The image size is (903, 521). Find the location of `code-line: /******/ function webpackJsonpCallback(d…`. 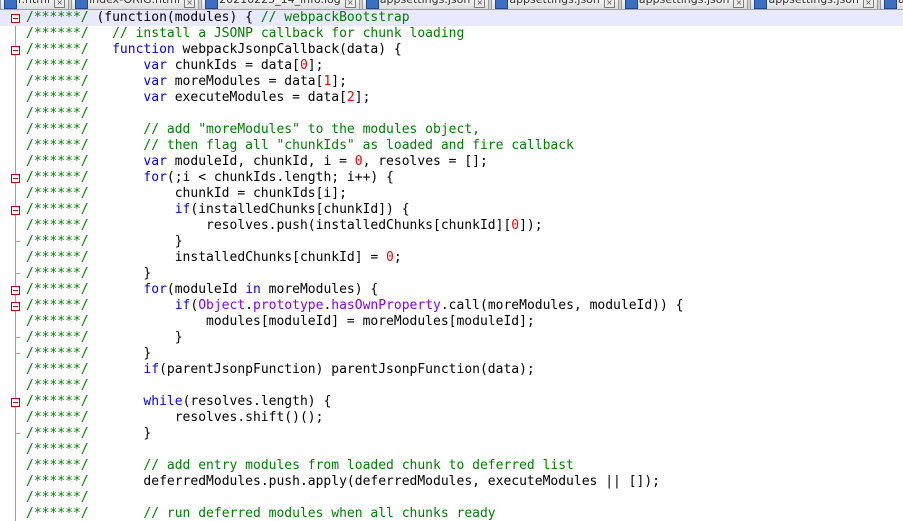

code-line: /******/ function webpackJsonpCallback(d… is located at coordinates (451, 50).